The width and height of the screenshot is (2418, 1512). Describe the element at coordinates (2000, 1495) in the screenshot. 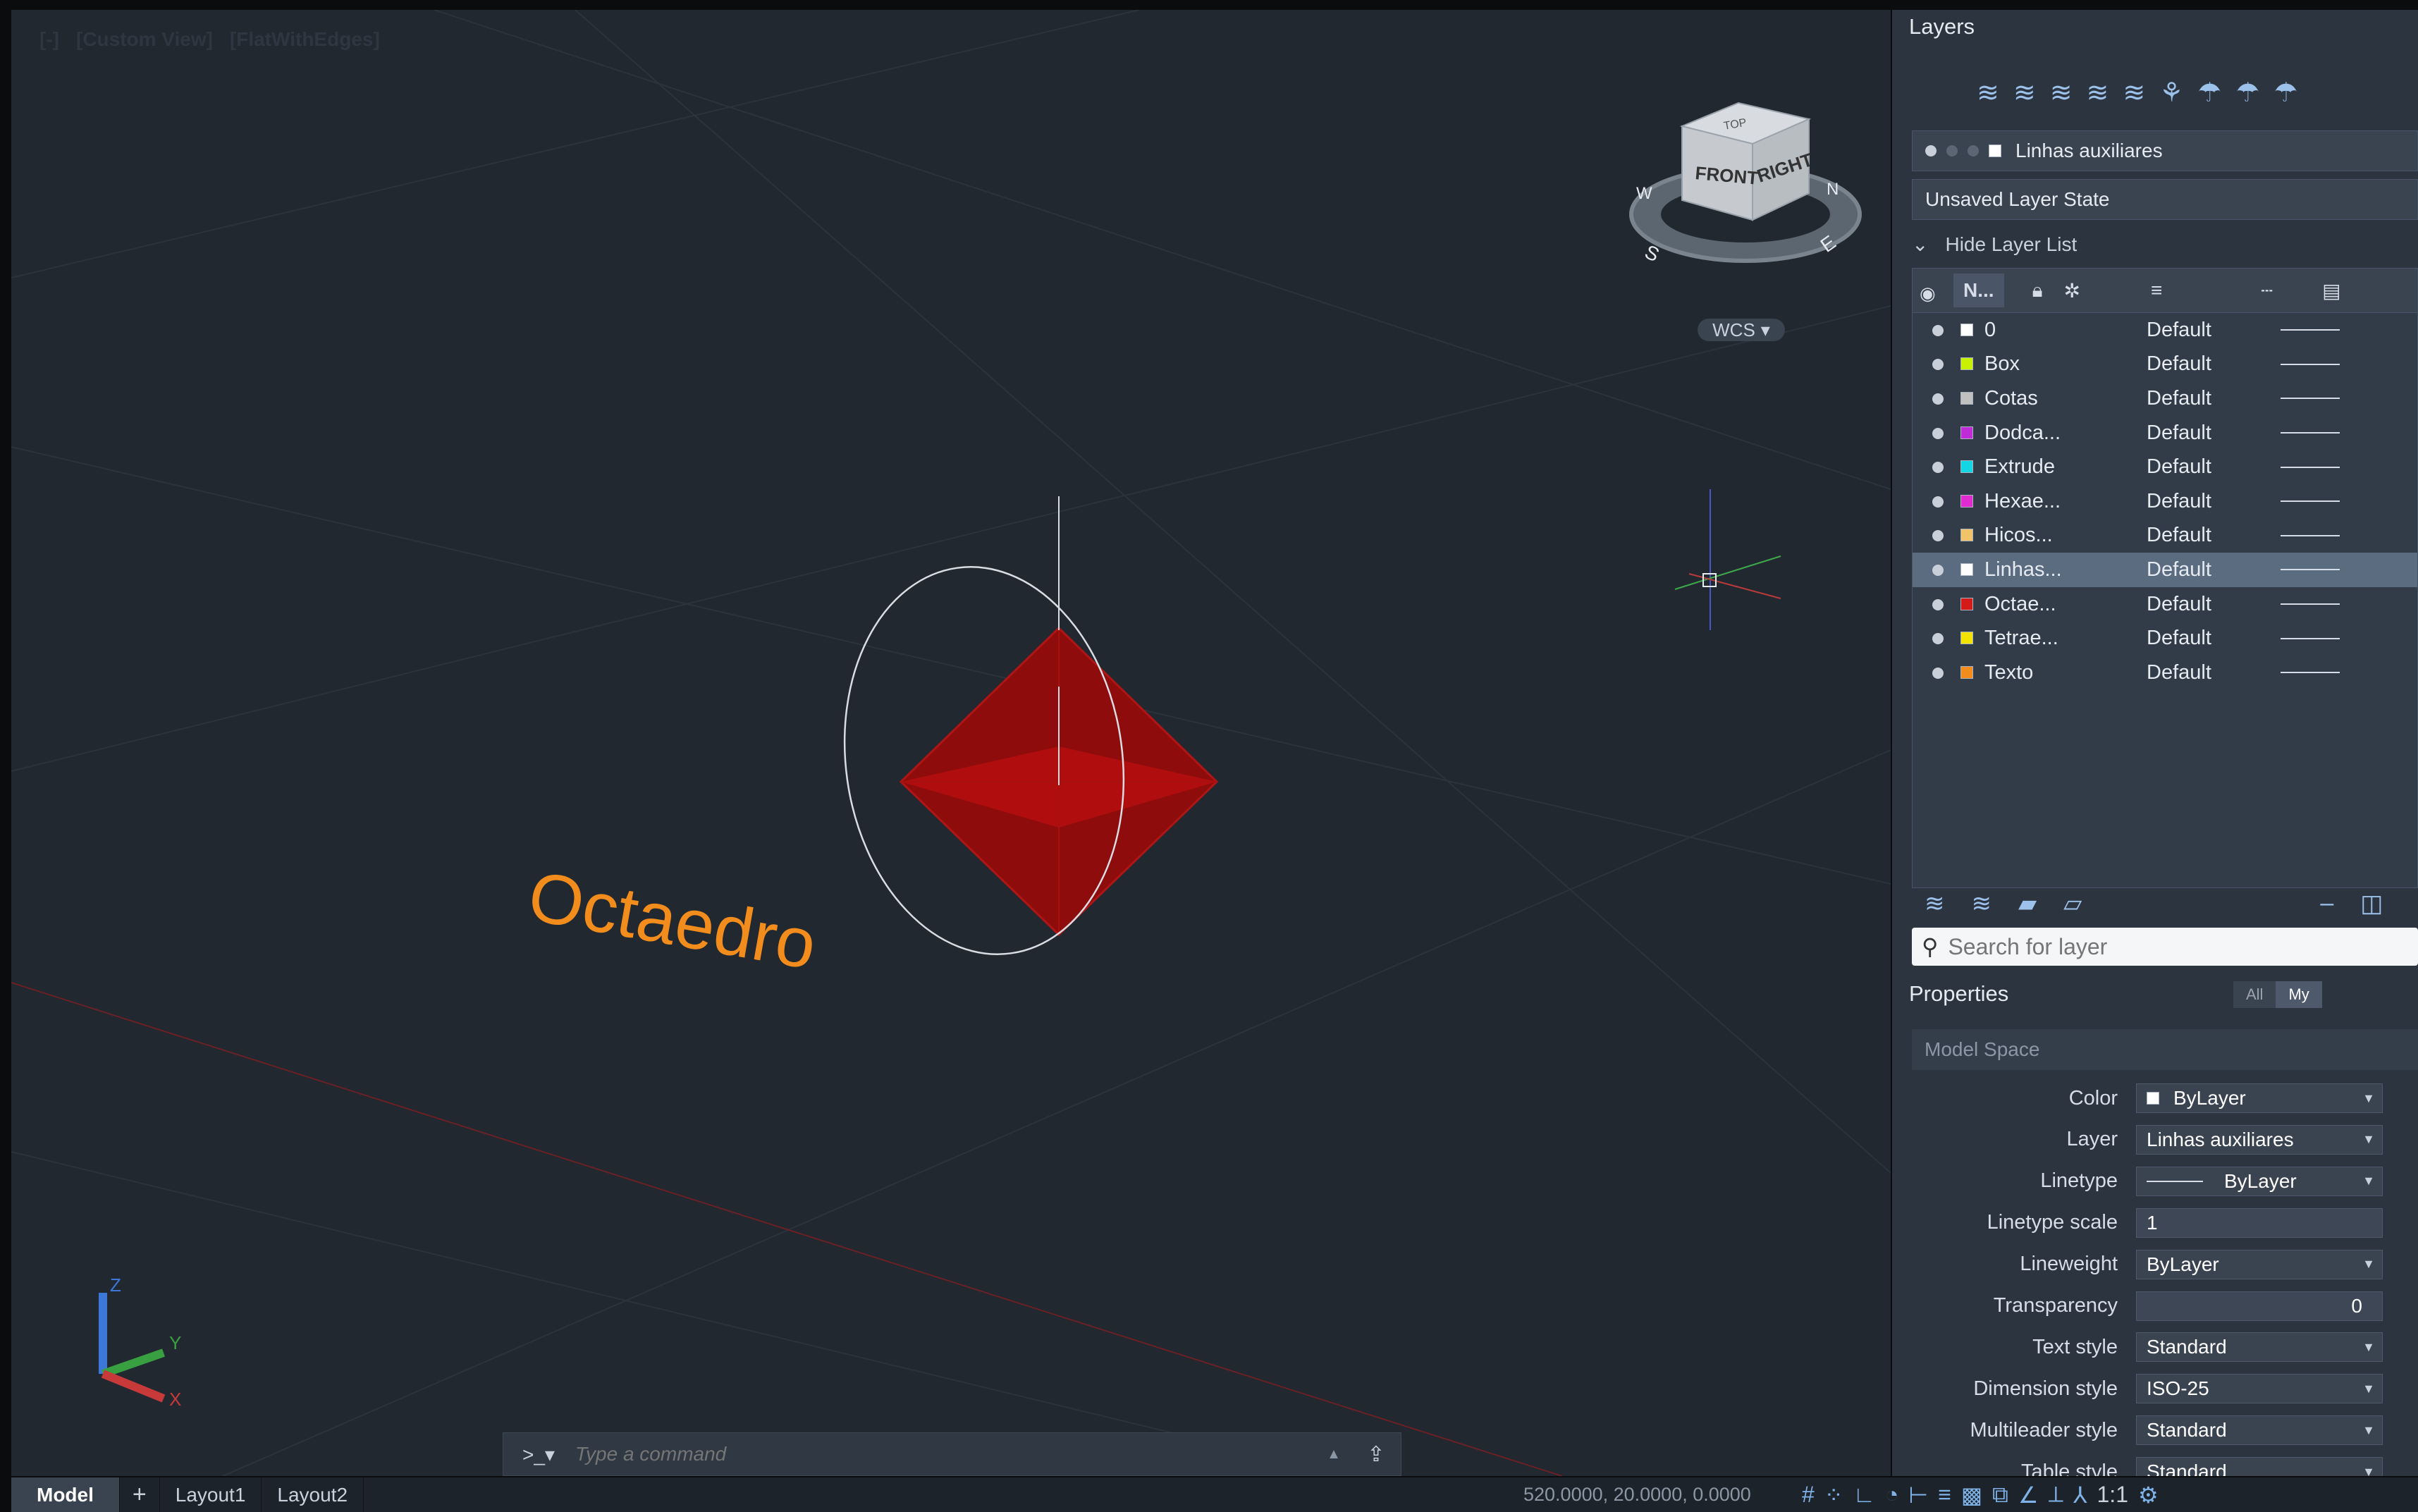

I see `selection-cycling-icon: ⧉` at that location.